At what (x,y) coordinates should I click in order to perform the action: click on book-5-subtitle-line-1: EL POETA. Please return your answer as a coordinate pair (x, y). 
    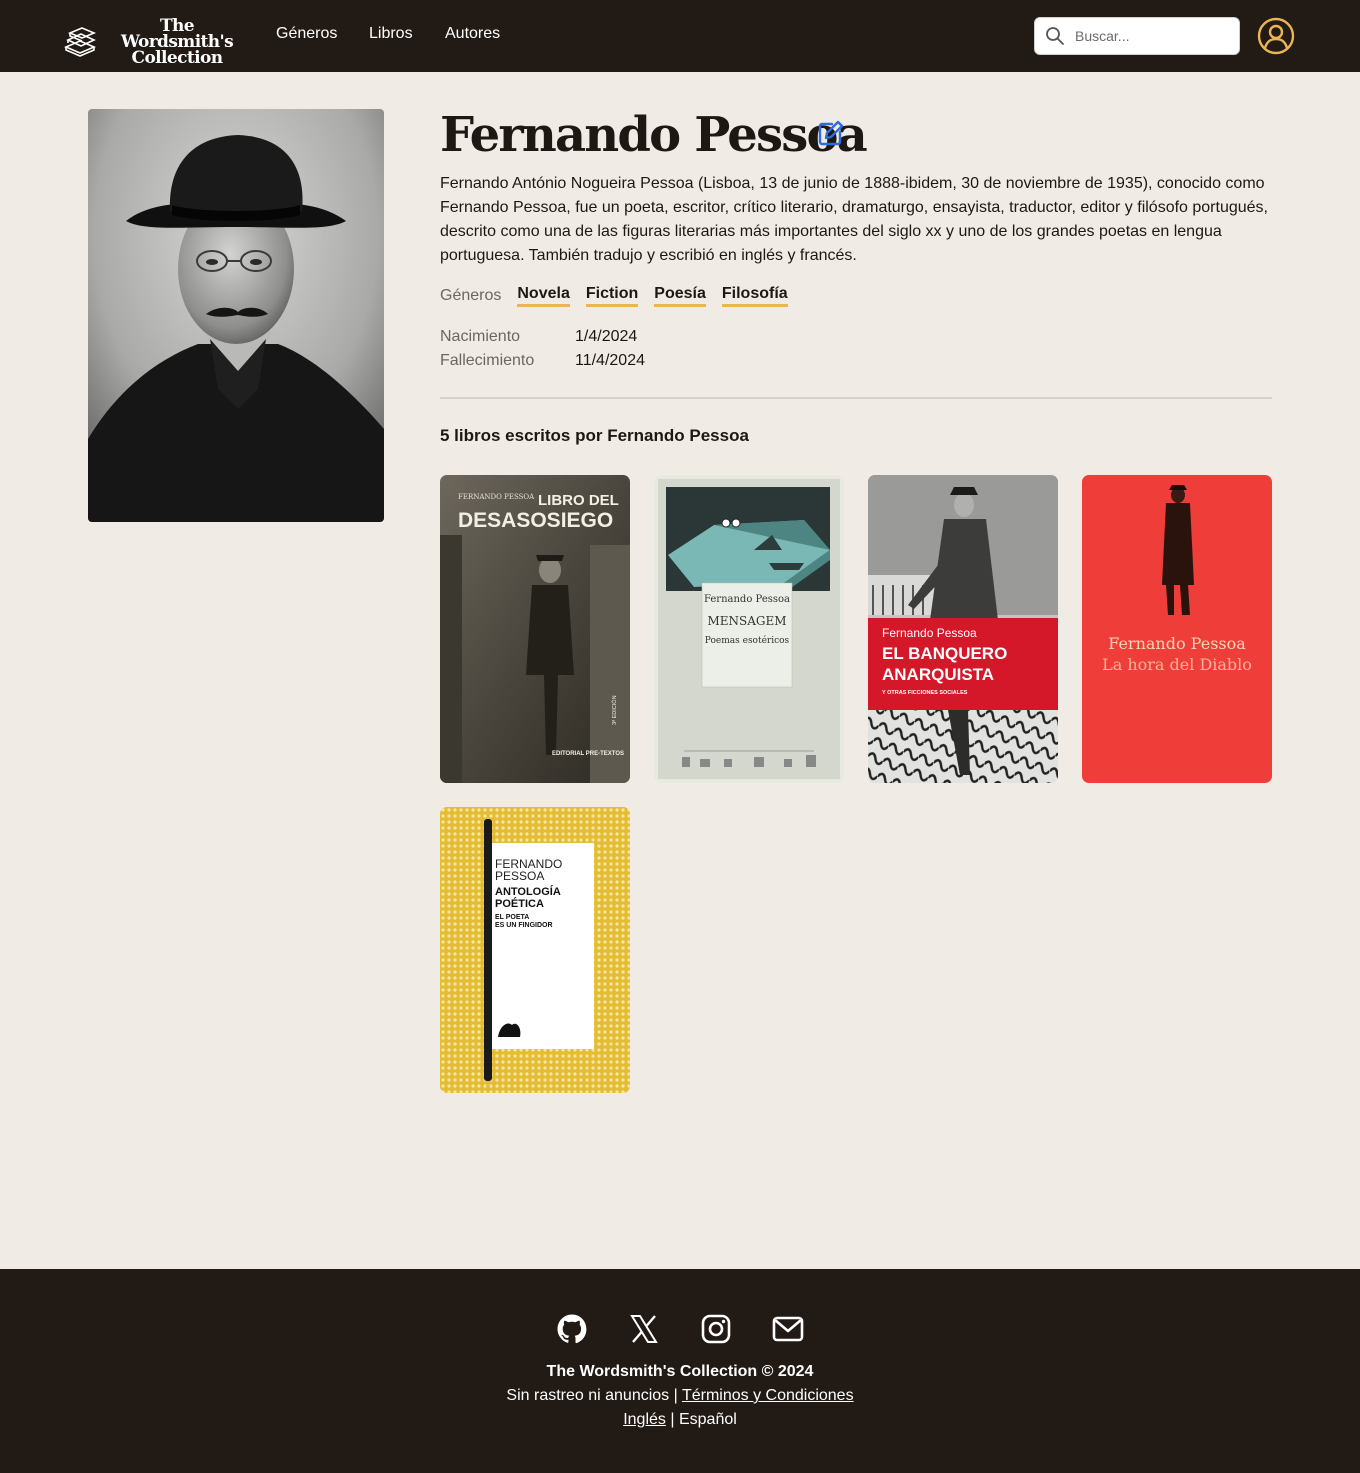
    Looking at the image, I should click on (512, 917).